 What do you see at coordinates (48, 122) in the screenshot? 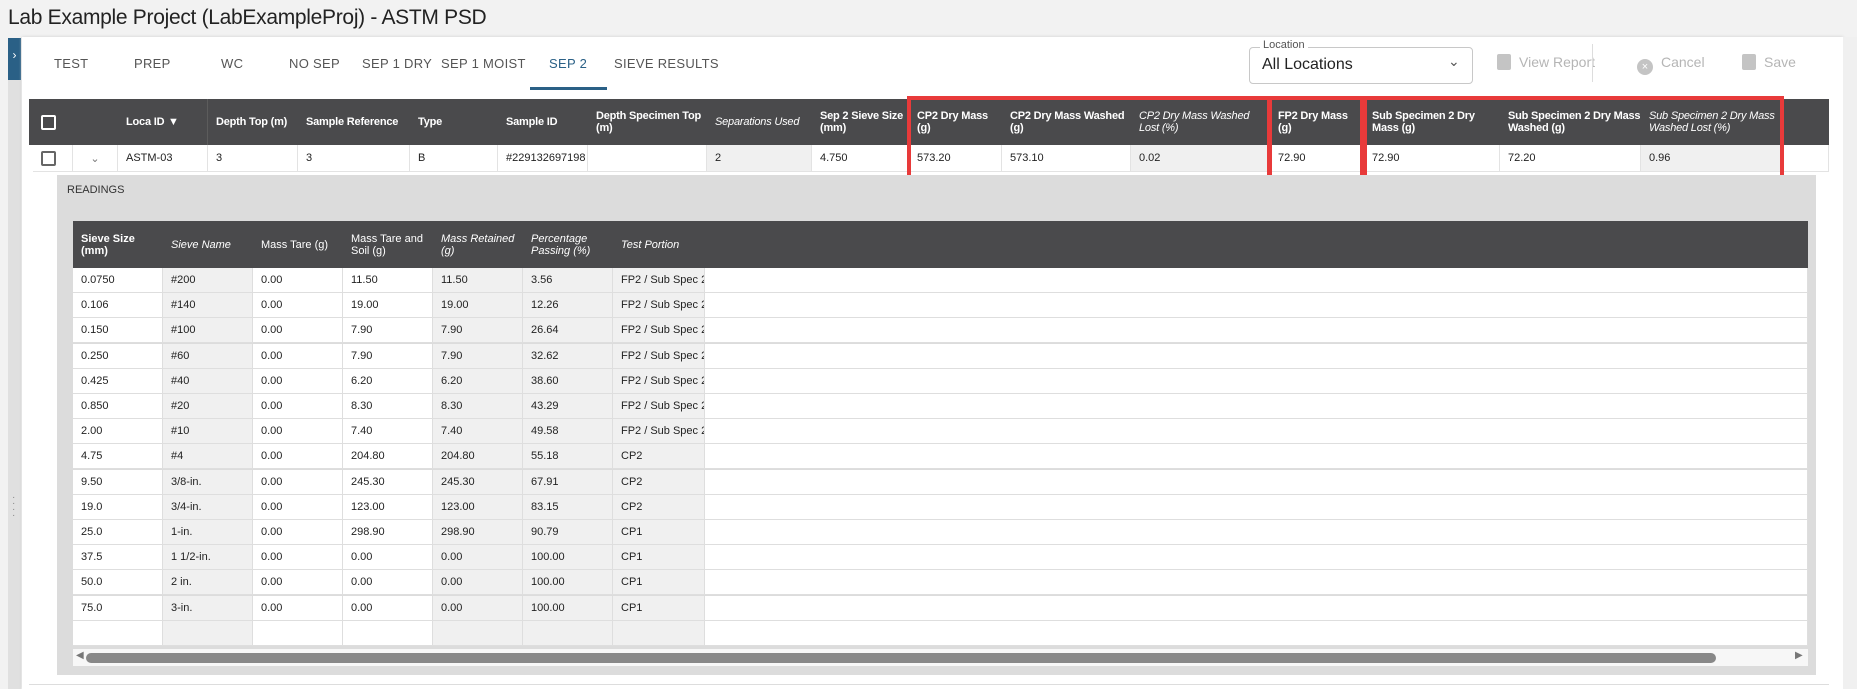
I see `select-all-checkbox` at bounding box center [48, 122].